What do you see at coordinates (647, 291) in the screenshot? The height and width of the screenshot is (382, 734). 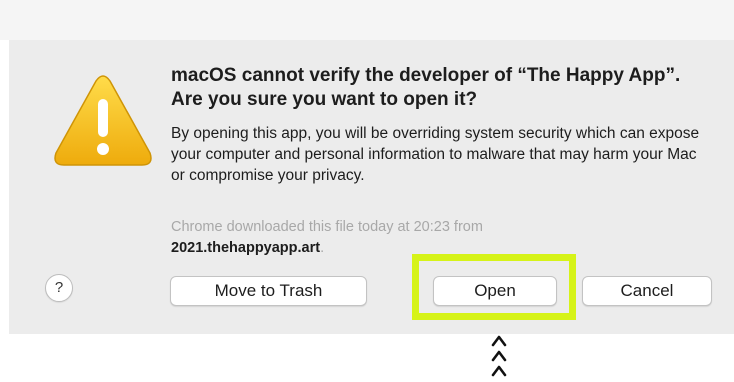 I see `cancel-button: Cancel` at bounding box center [647, 291].